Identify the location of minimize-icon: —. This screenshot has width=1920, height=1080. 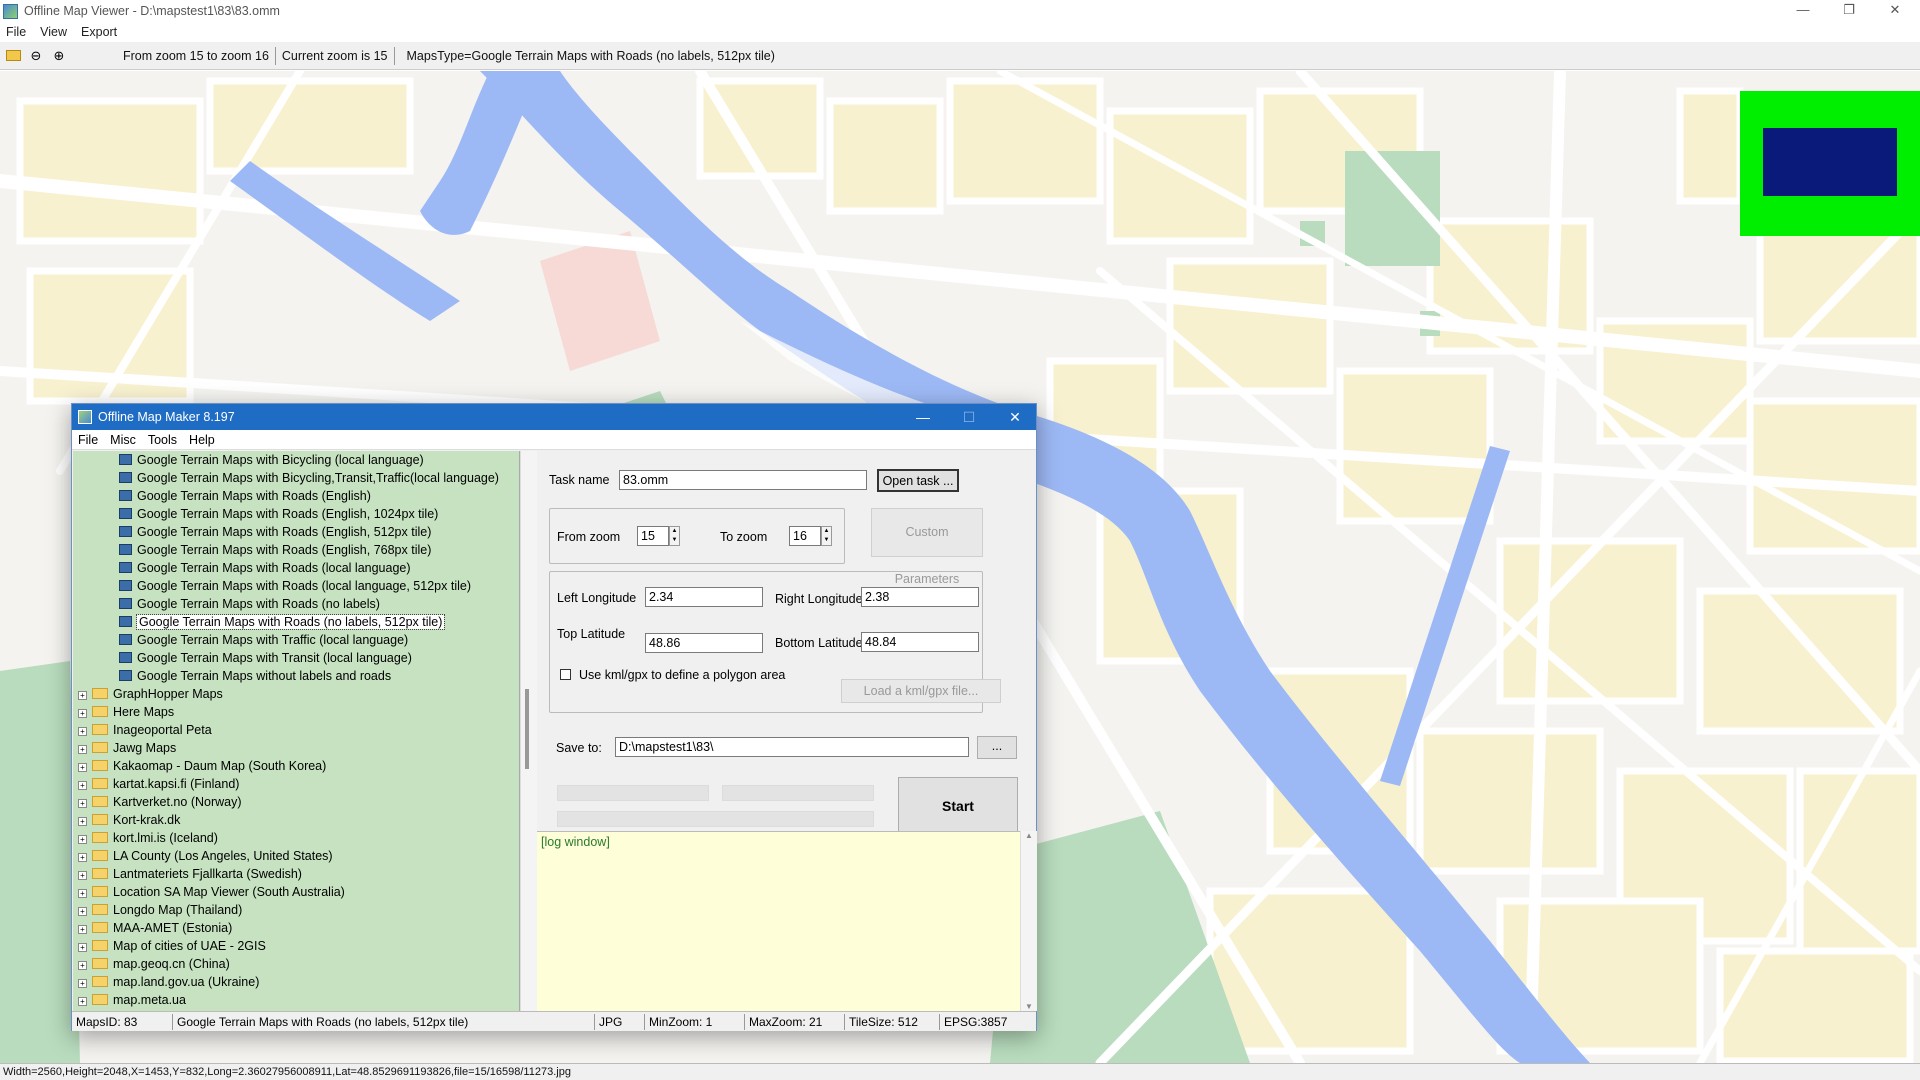
(1803, 11).